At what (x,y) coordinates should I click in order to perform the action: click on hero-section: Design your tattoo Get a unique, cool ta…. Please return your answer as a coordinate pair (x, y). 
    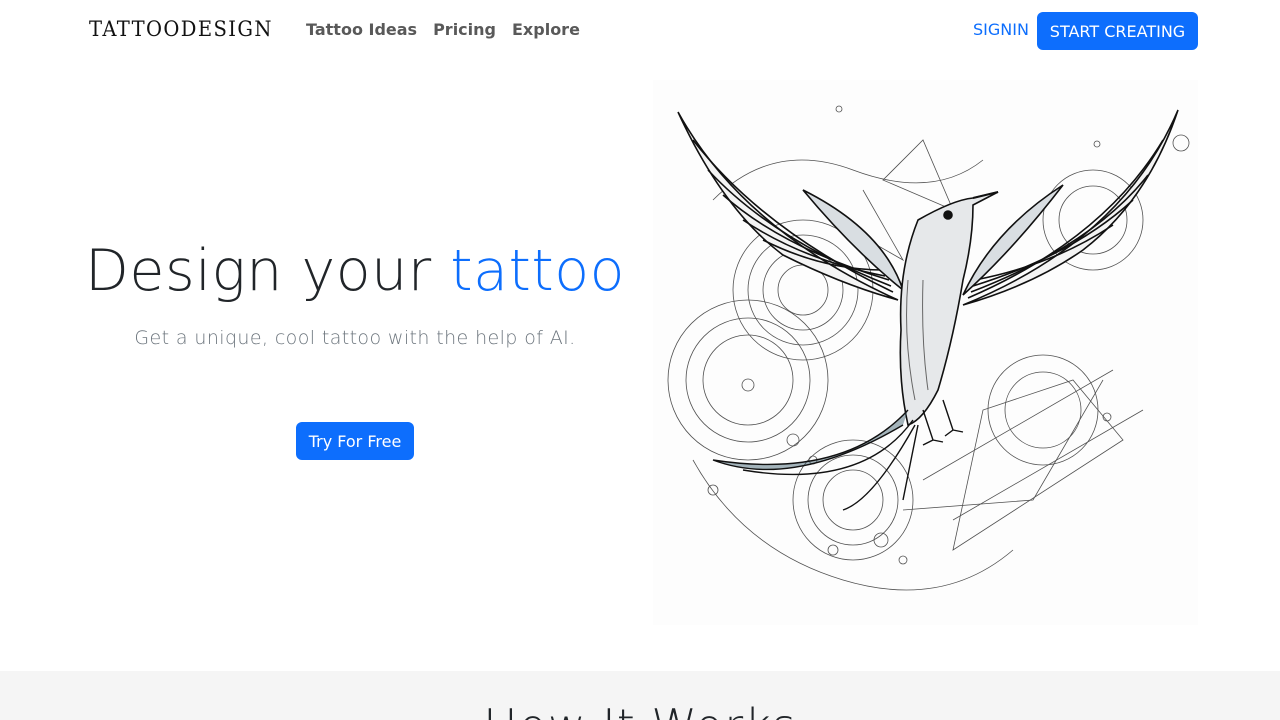
    Looking at the image, I should click on (355, 350).